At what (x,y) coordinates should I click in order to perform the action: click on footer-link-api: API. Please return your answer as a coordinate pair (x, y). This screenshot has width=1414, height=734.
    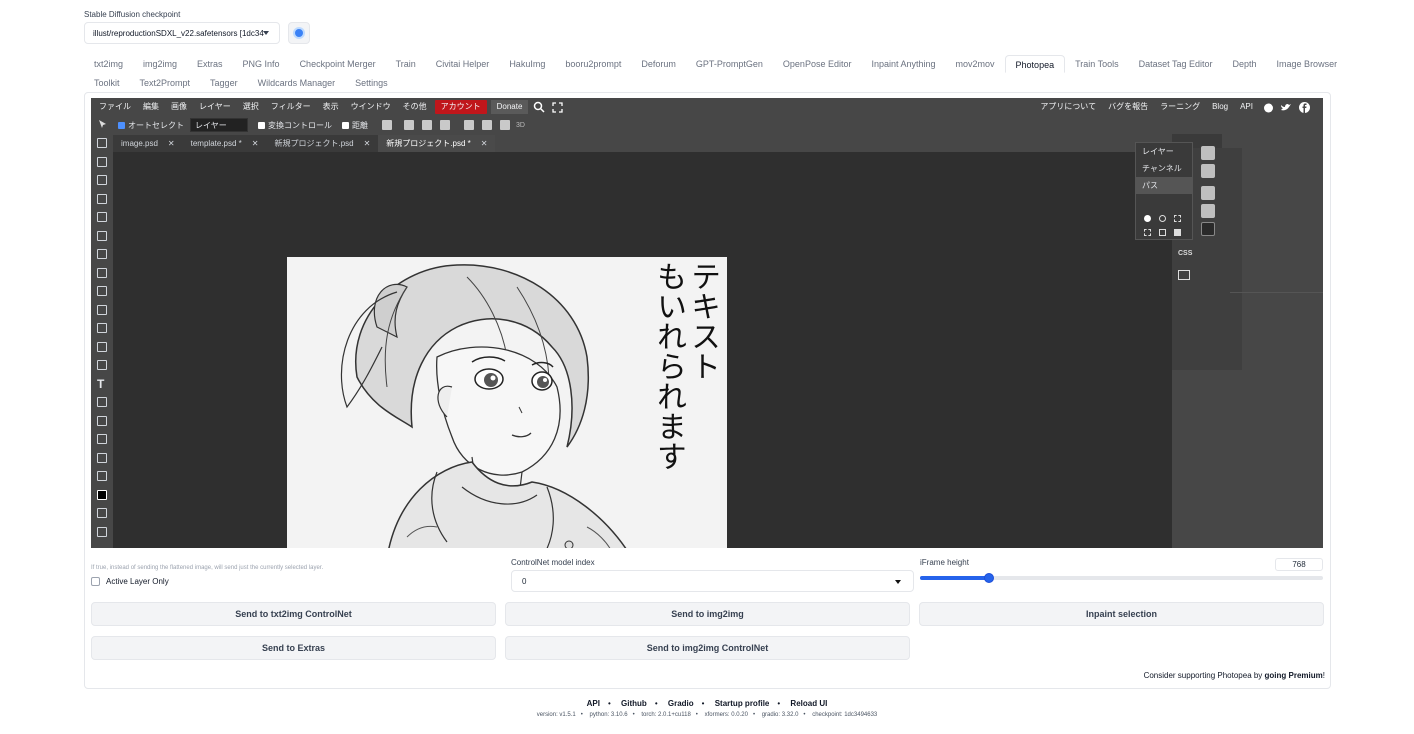
    Looking at the image, I should click on (593, 703).